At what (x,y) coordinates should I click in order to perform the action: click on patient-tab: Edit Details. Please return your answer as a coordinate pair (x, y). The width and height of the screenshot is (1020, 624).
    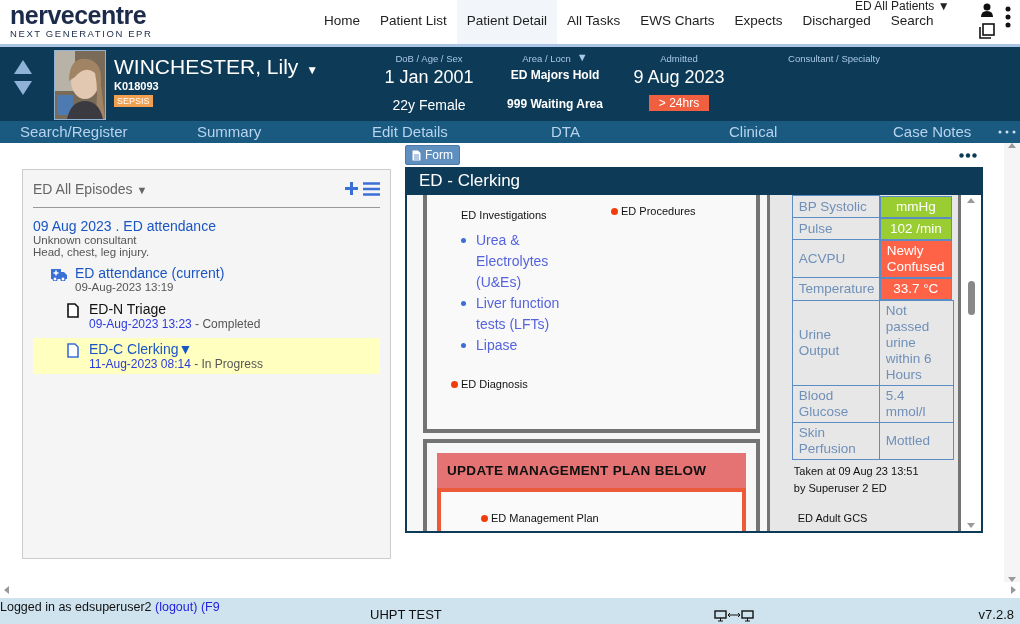
    Looking at the image, I should click on (405, 132).